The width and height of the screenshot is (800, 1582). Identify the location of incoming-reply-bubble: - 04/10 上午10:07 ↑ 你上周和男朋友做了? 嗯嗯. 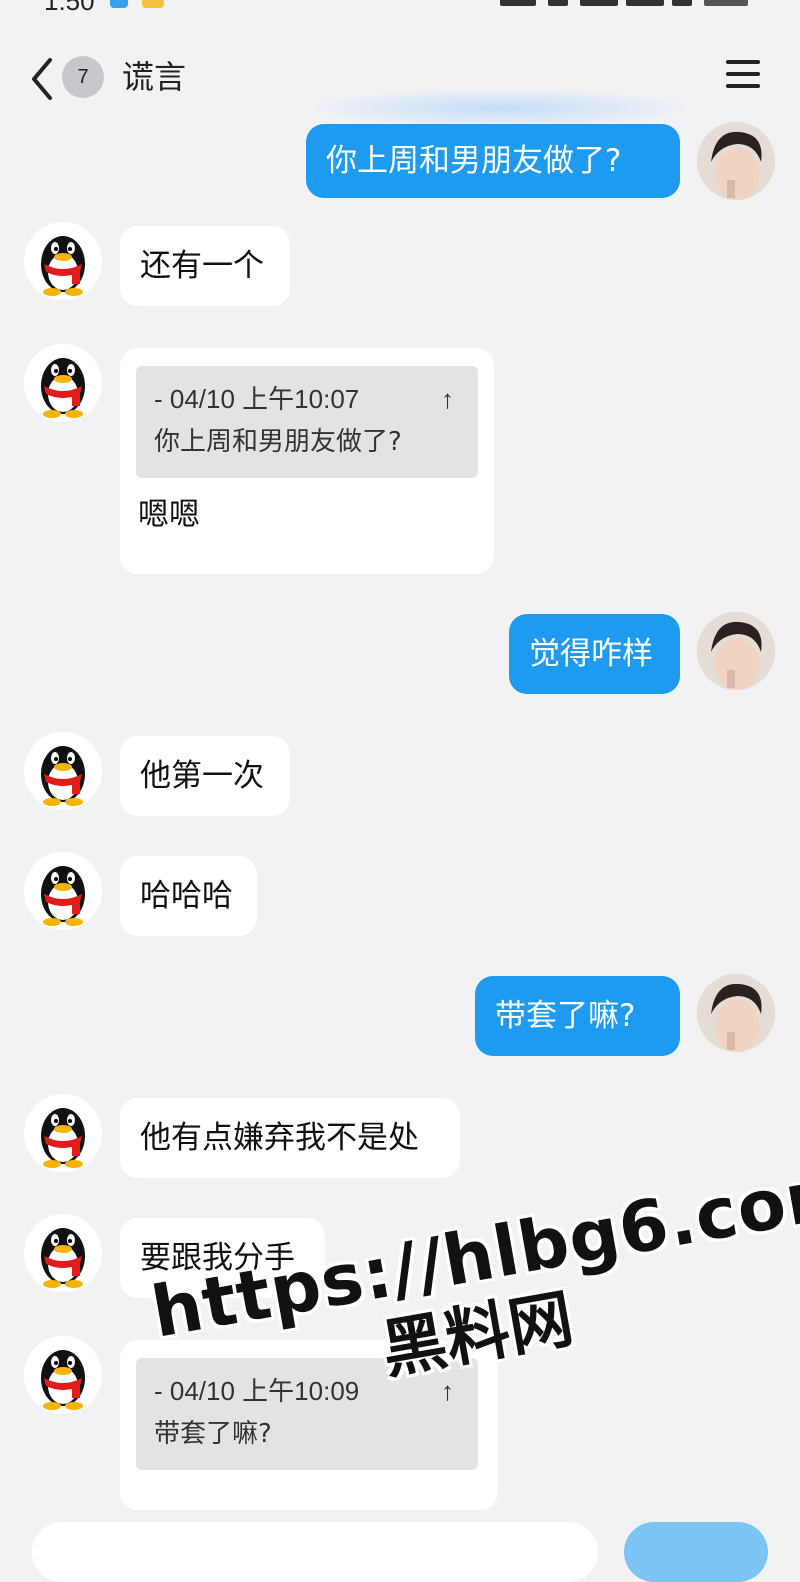
(307, 461).